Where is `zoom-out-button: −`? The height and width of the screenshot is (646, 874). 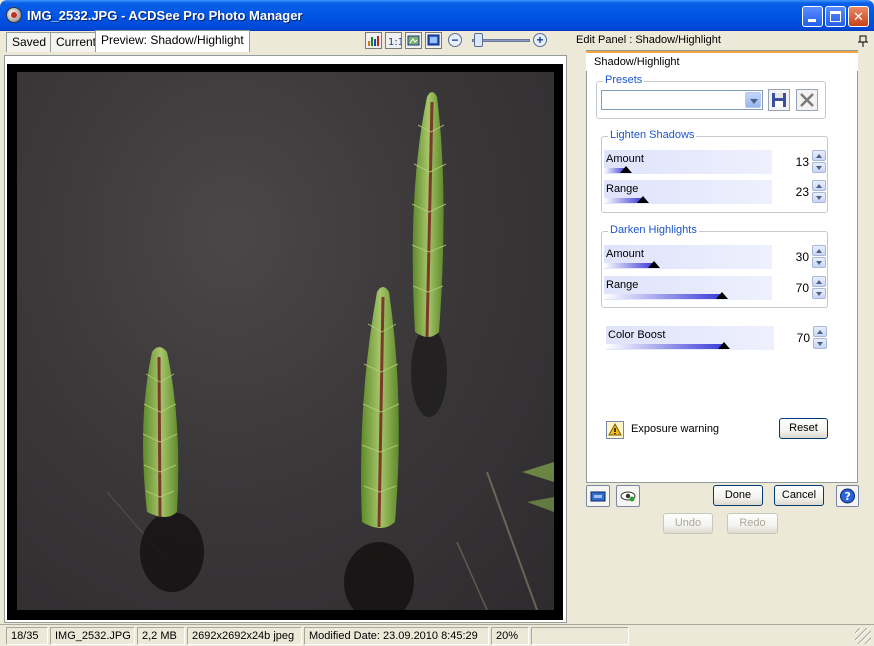 zoom-out-button: − is located at coordinates (455, 40).